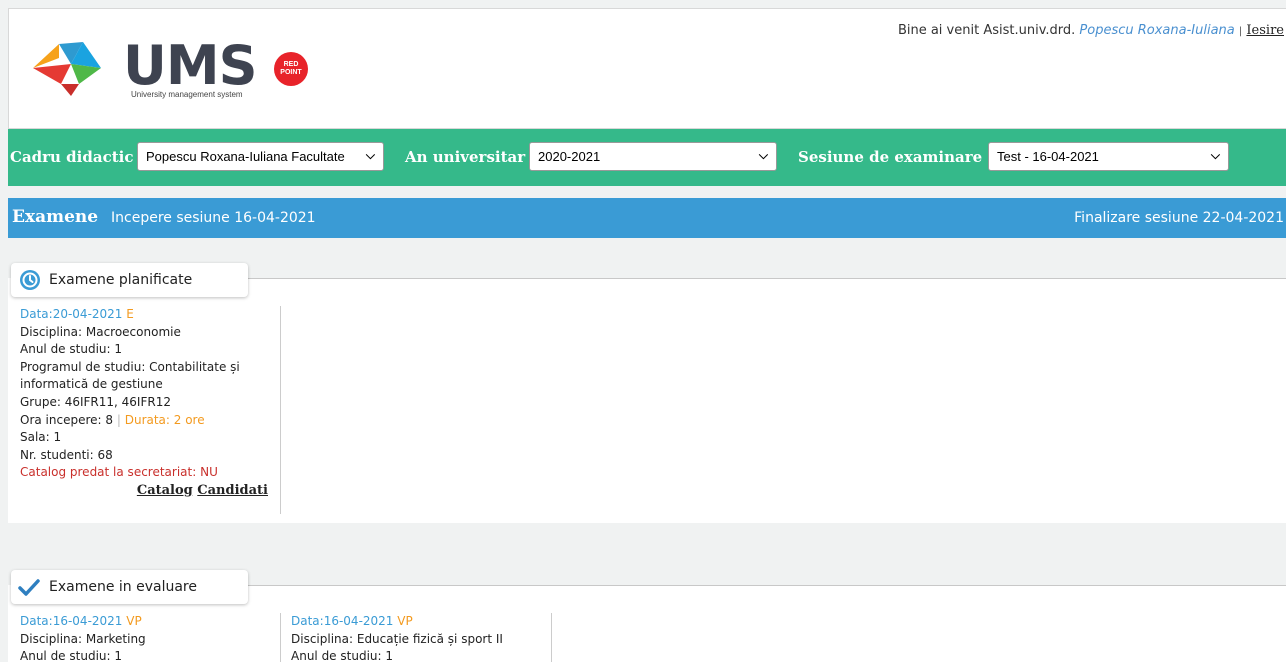 This screenshot has height=662, width=1286. What do you see at coordinates (1157, 30) in the screenshot?
I see `user-name: Popescu Roxana-Iuliana` at bounding box center [1157, 30].